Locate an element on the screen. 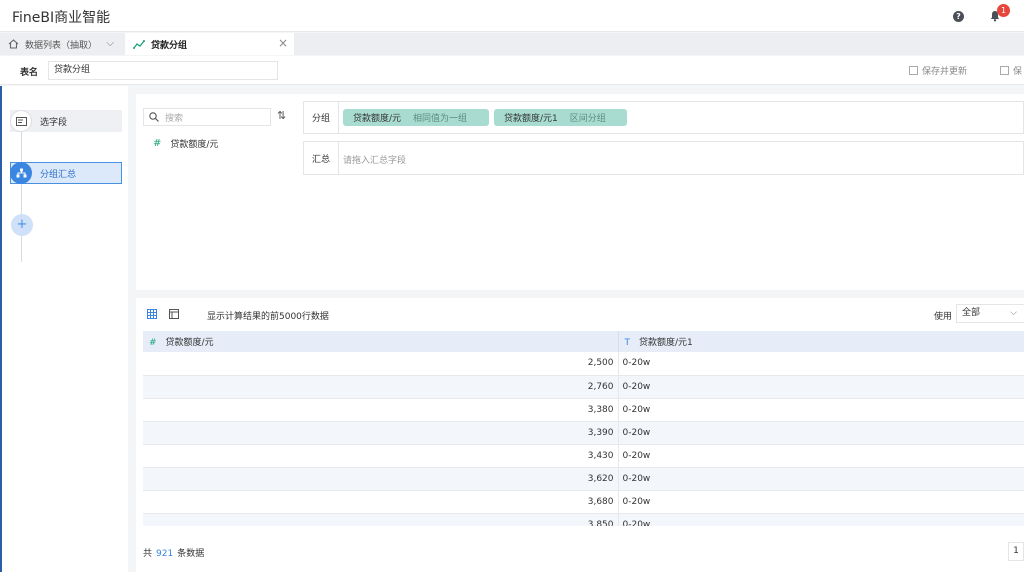  chevron-down-icon: ⌵ is located at coordinates (110, 43).